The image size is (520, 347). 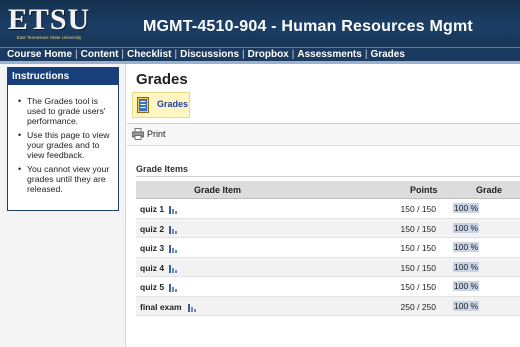 What do you see at coordinates (328, 306) in the screenshot?
I see `table-row: final exam 250 / 250 100 %` at bounding box center [328, 306].